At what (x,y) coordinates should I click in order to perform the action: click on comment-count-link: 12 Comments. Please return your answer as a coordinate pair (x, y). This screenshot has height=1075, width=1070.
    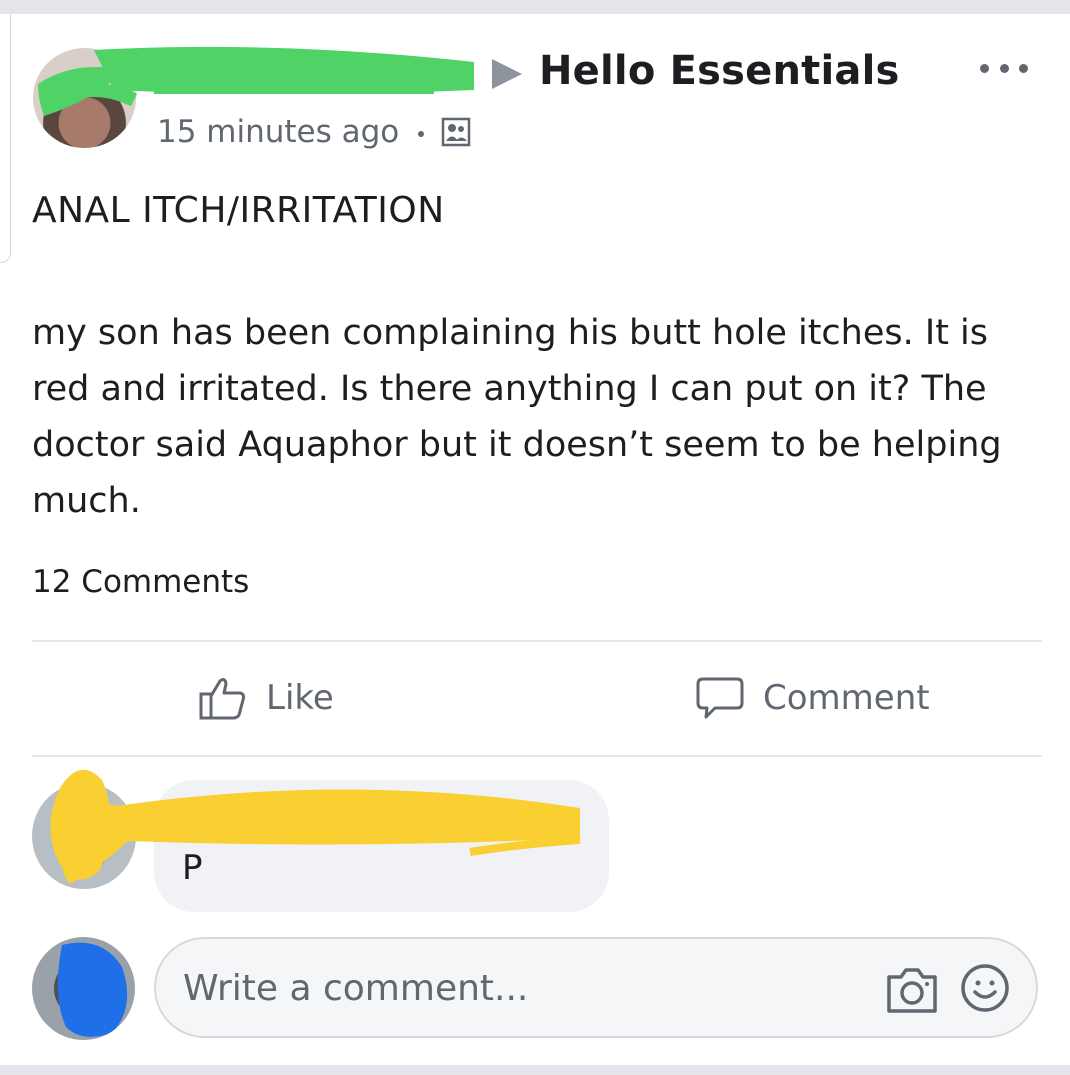
    Looking at the image, I should click on (140, 582).